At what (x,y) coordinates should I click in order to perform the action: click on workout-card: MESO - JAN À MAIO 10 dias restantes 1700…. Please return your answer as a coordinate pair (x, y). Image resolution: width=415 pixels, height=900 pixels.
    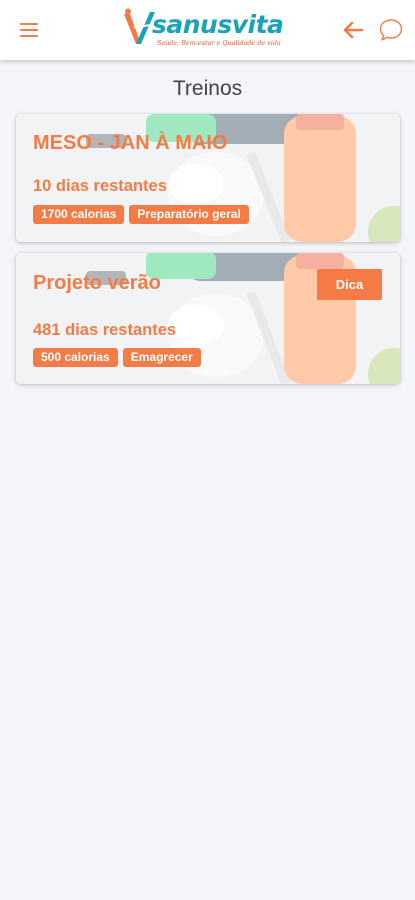
    Looking at the image, I should click on (208, 178).